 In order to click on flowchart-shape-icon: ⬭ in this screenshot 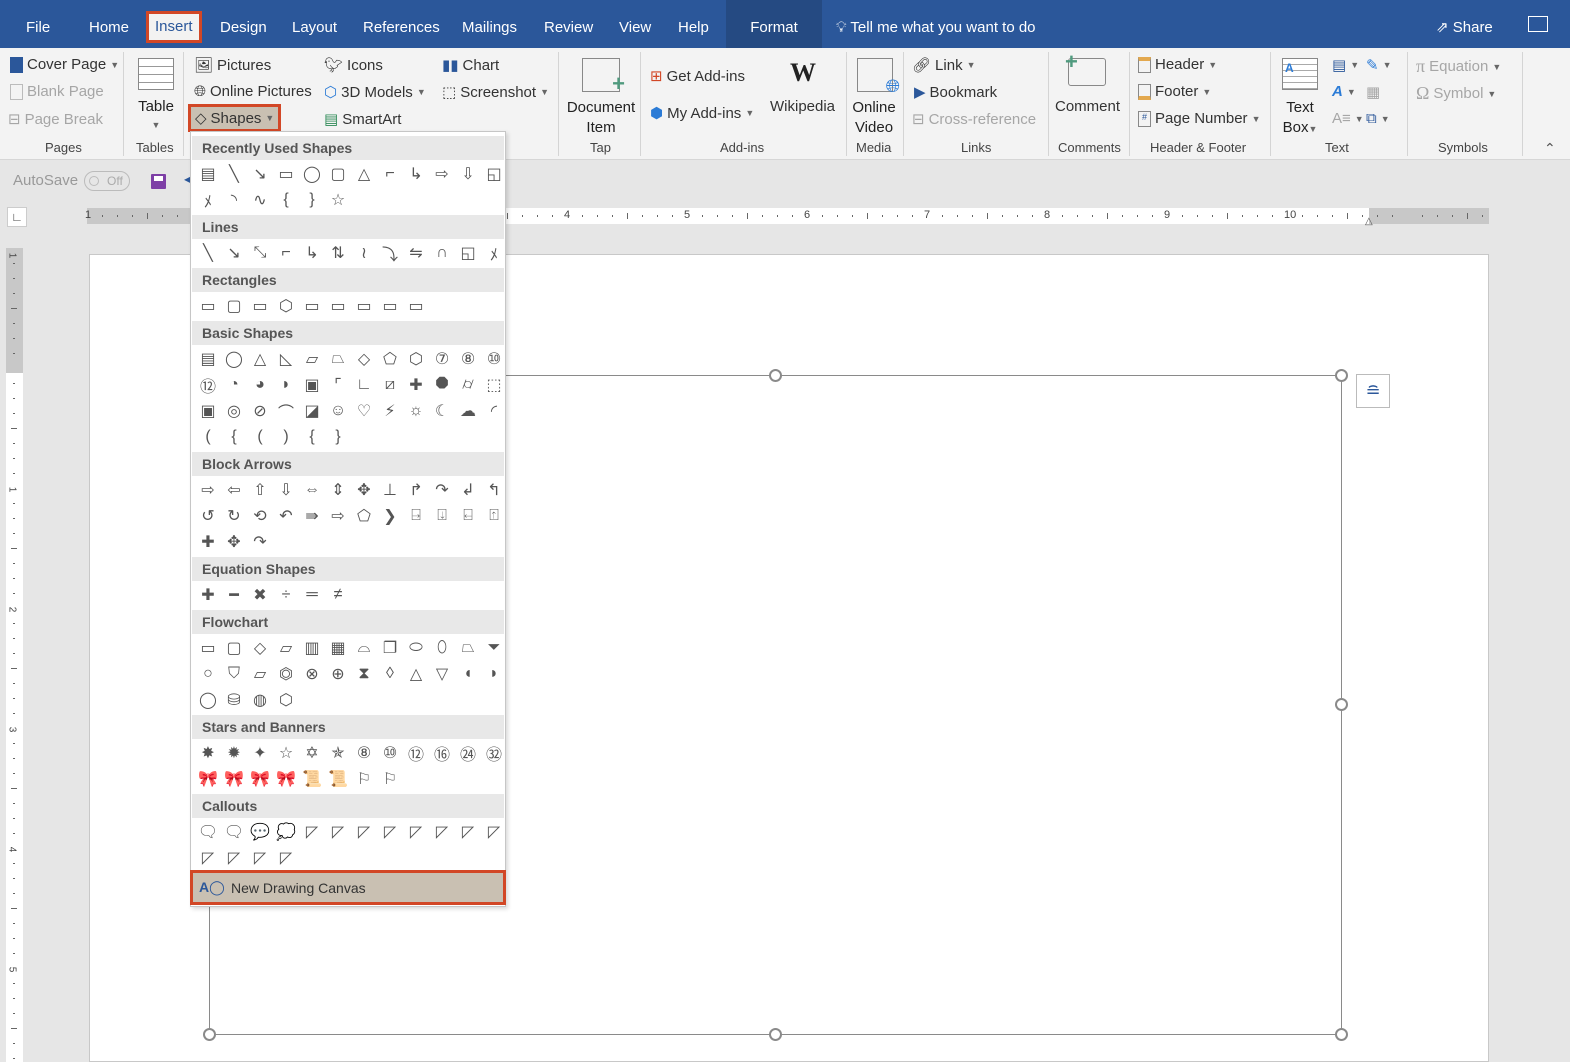, I will do `click(416, 648)`.